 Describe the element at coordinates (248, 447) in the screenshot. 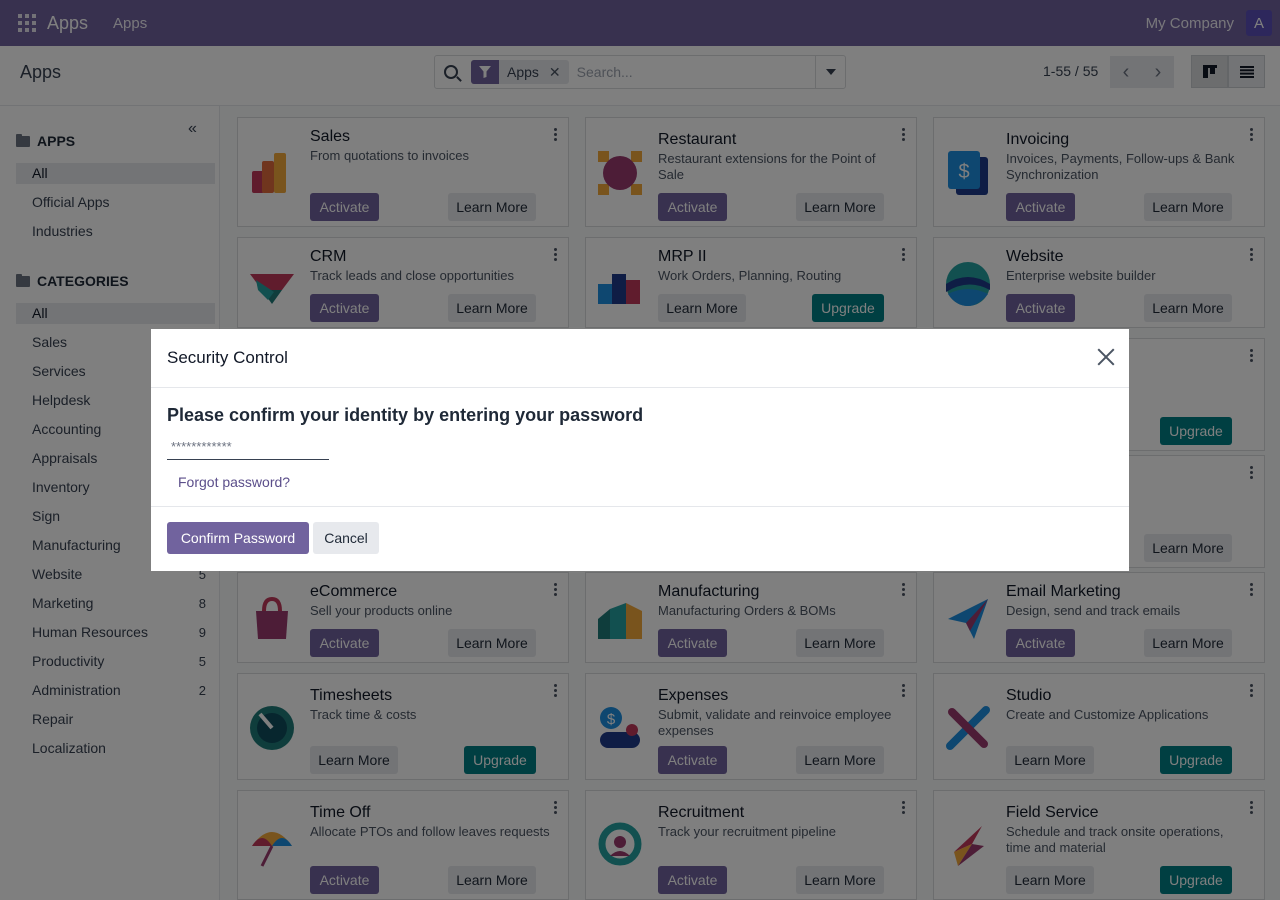

I see `password-field` at that location.